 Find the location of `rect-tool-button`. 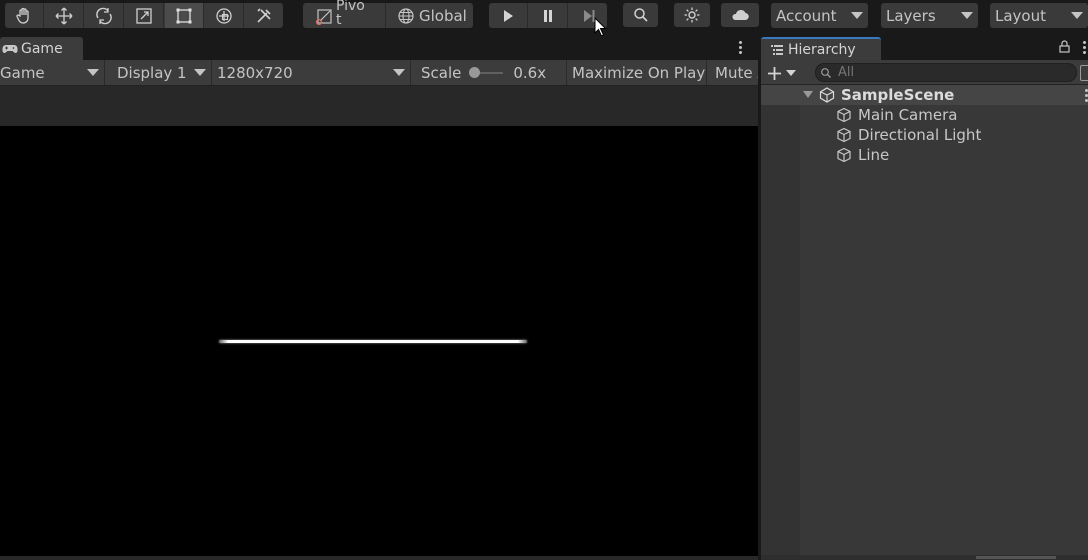

rect-tool-button is located at coordinates (184, 15).